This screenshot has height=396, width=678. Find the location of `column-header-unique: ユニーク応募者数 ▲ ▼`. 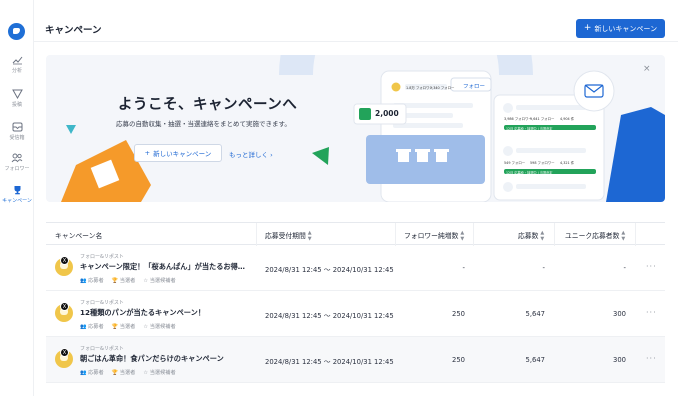

column-header-unique: ユニーク応募者数 ▲ ▼ is located at coordinates (595, 236).